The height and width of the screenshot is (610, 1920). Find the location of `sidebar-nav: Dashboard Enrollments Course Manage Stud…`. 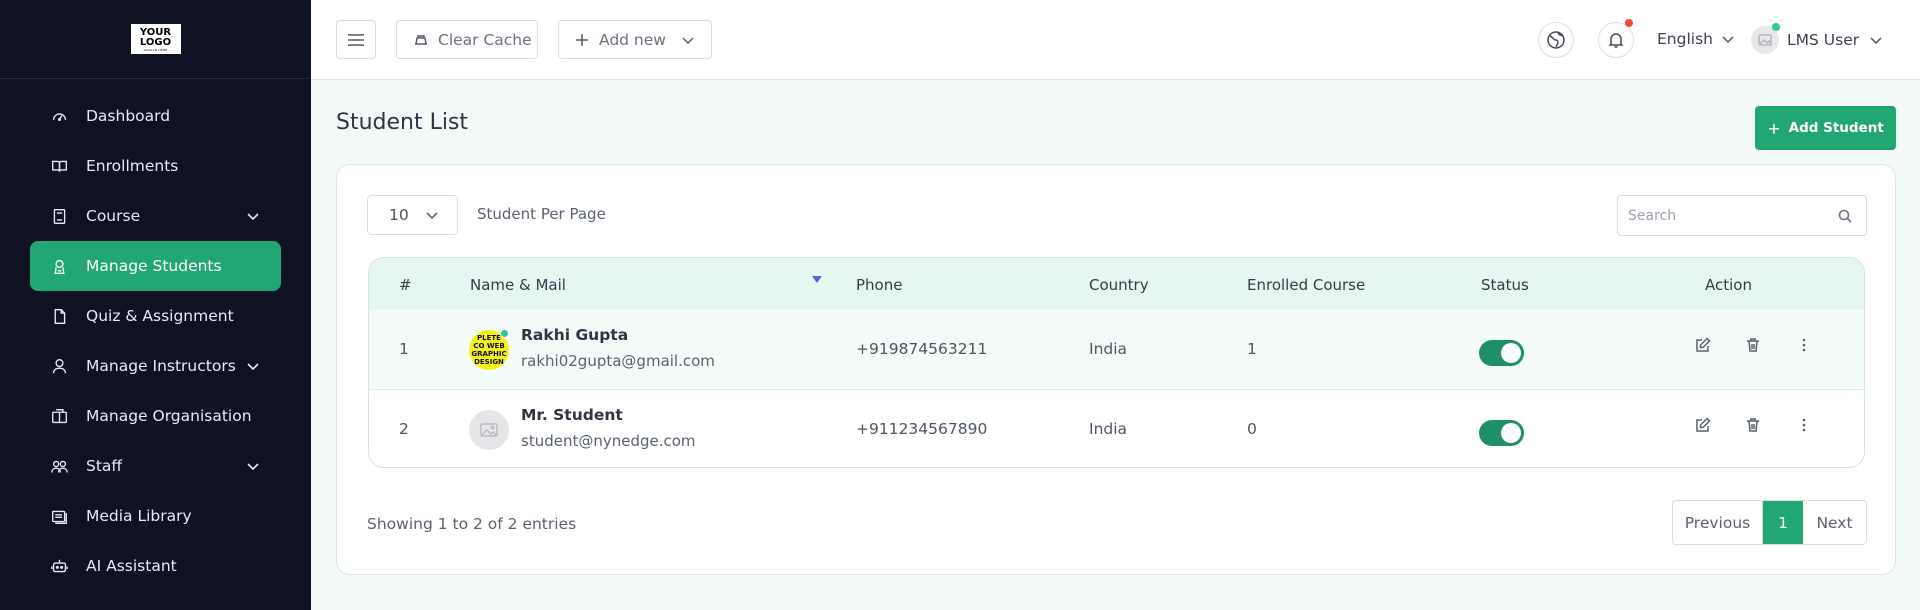

sidebar-nav: Dashboard Enrollments Course Manage Stud… is located at coordinates (155, 335).